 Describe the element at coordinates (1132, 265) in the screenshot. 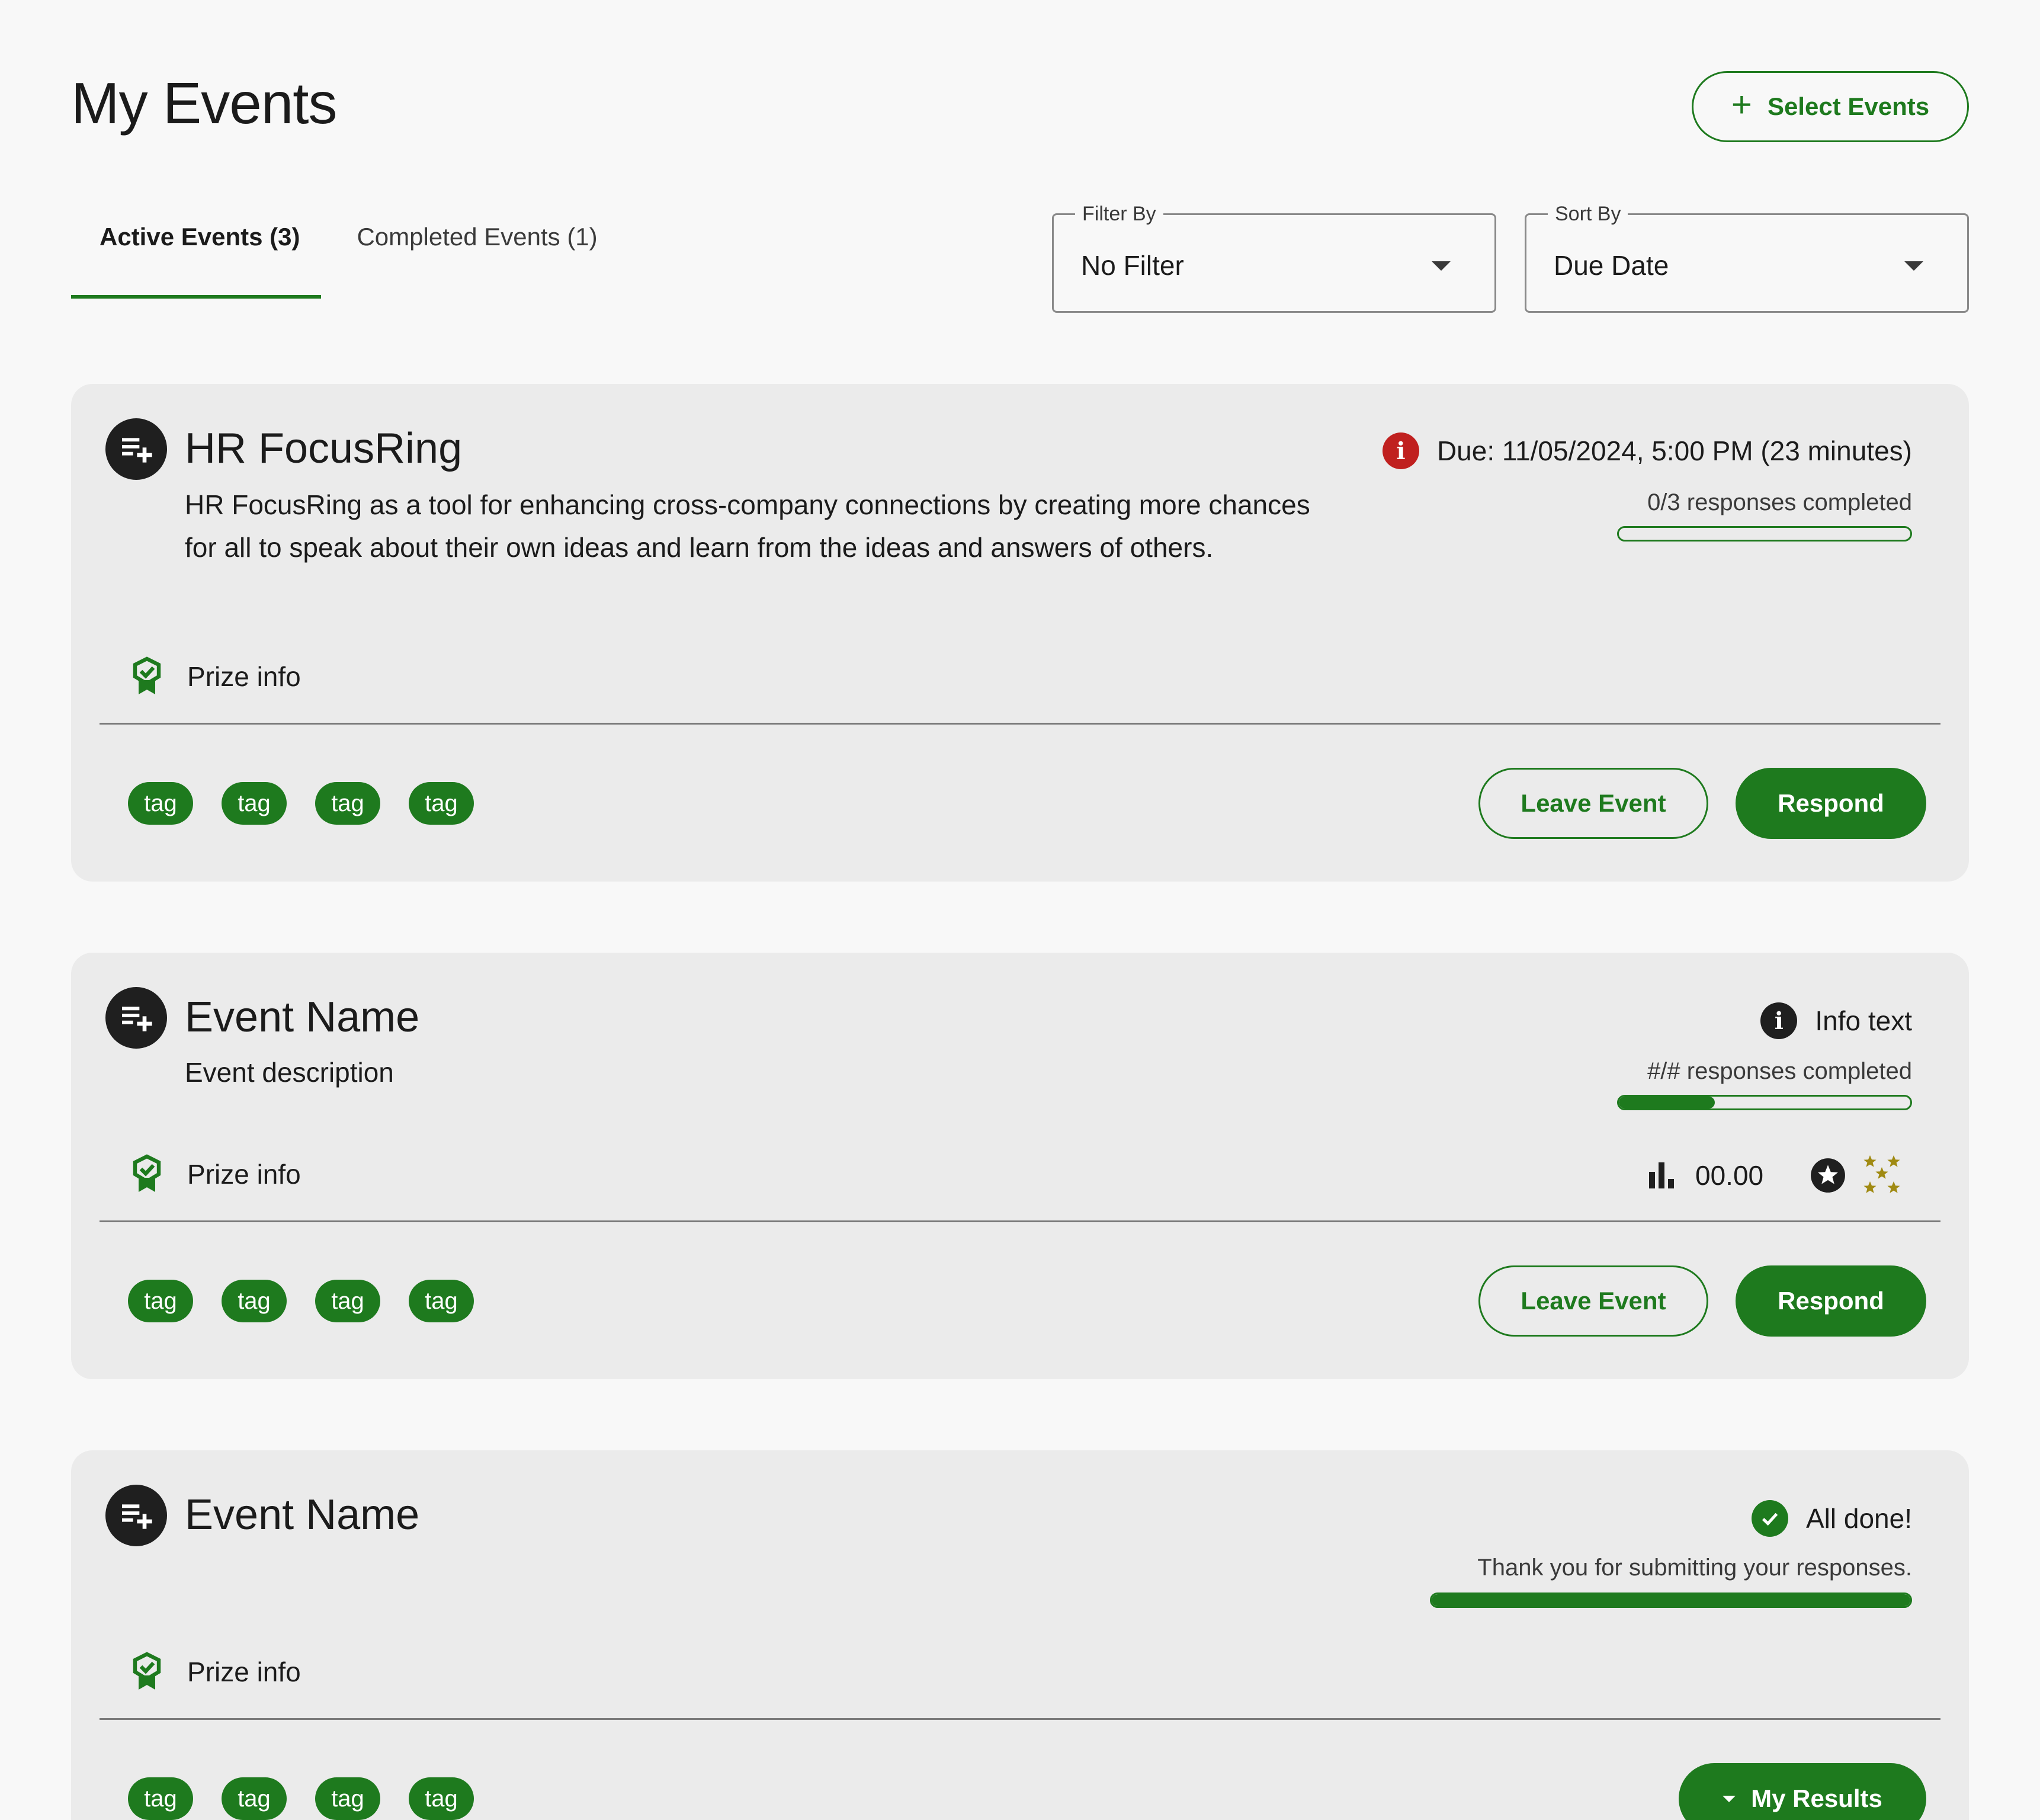

I see `filter-by-value: No Filter` at that location.